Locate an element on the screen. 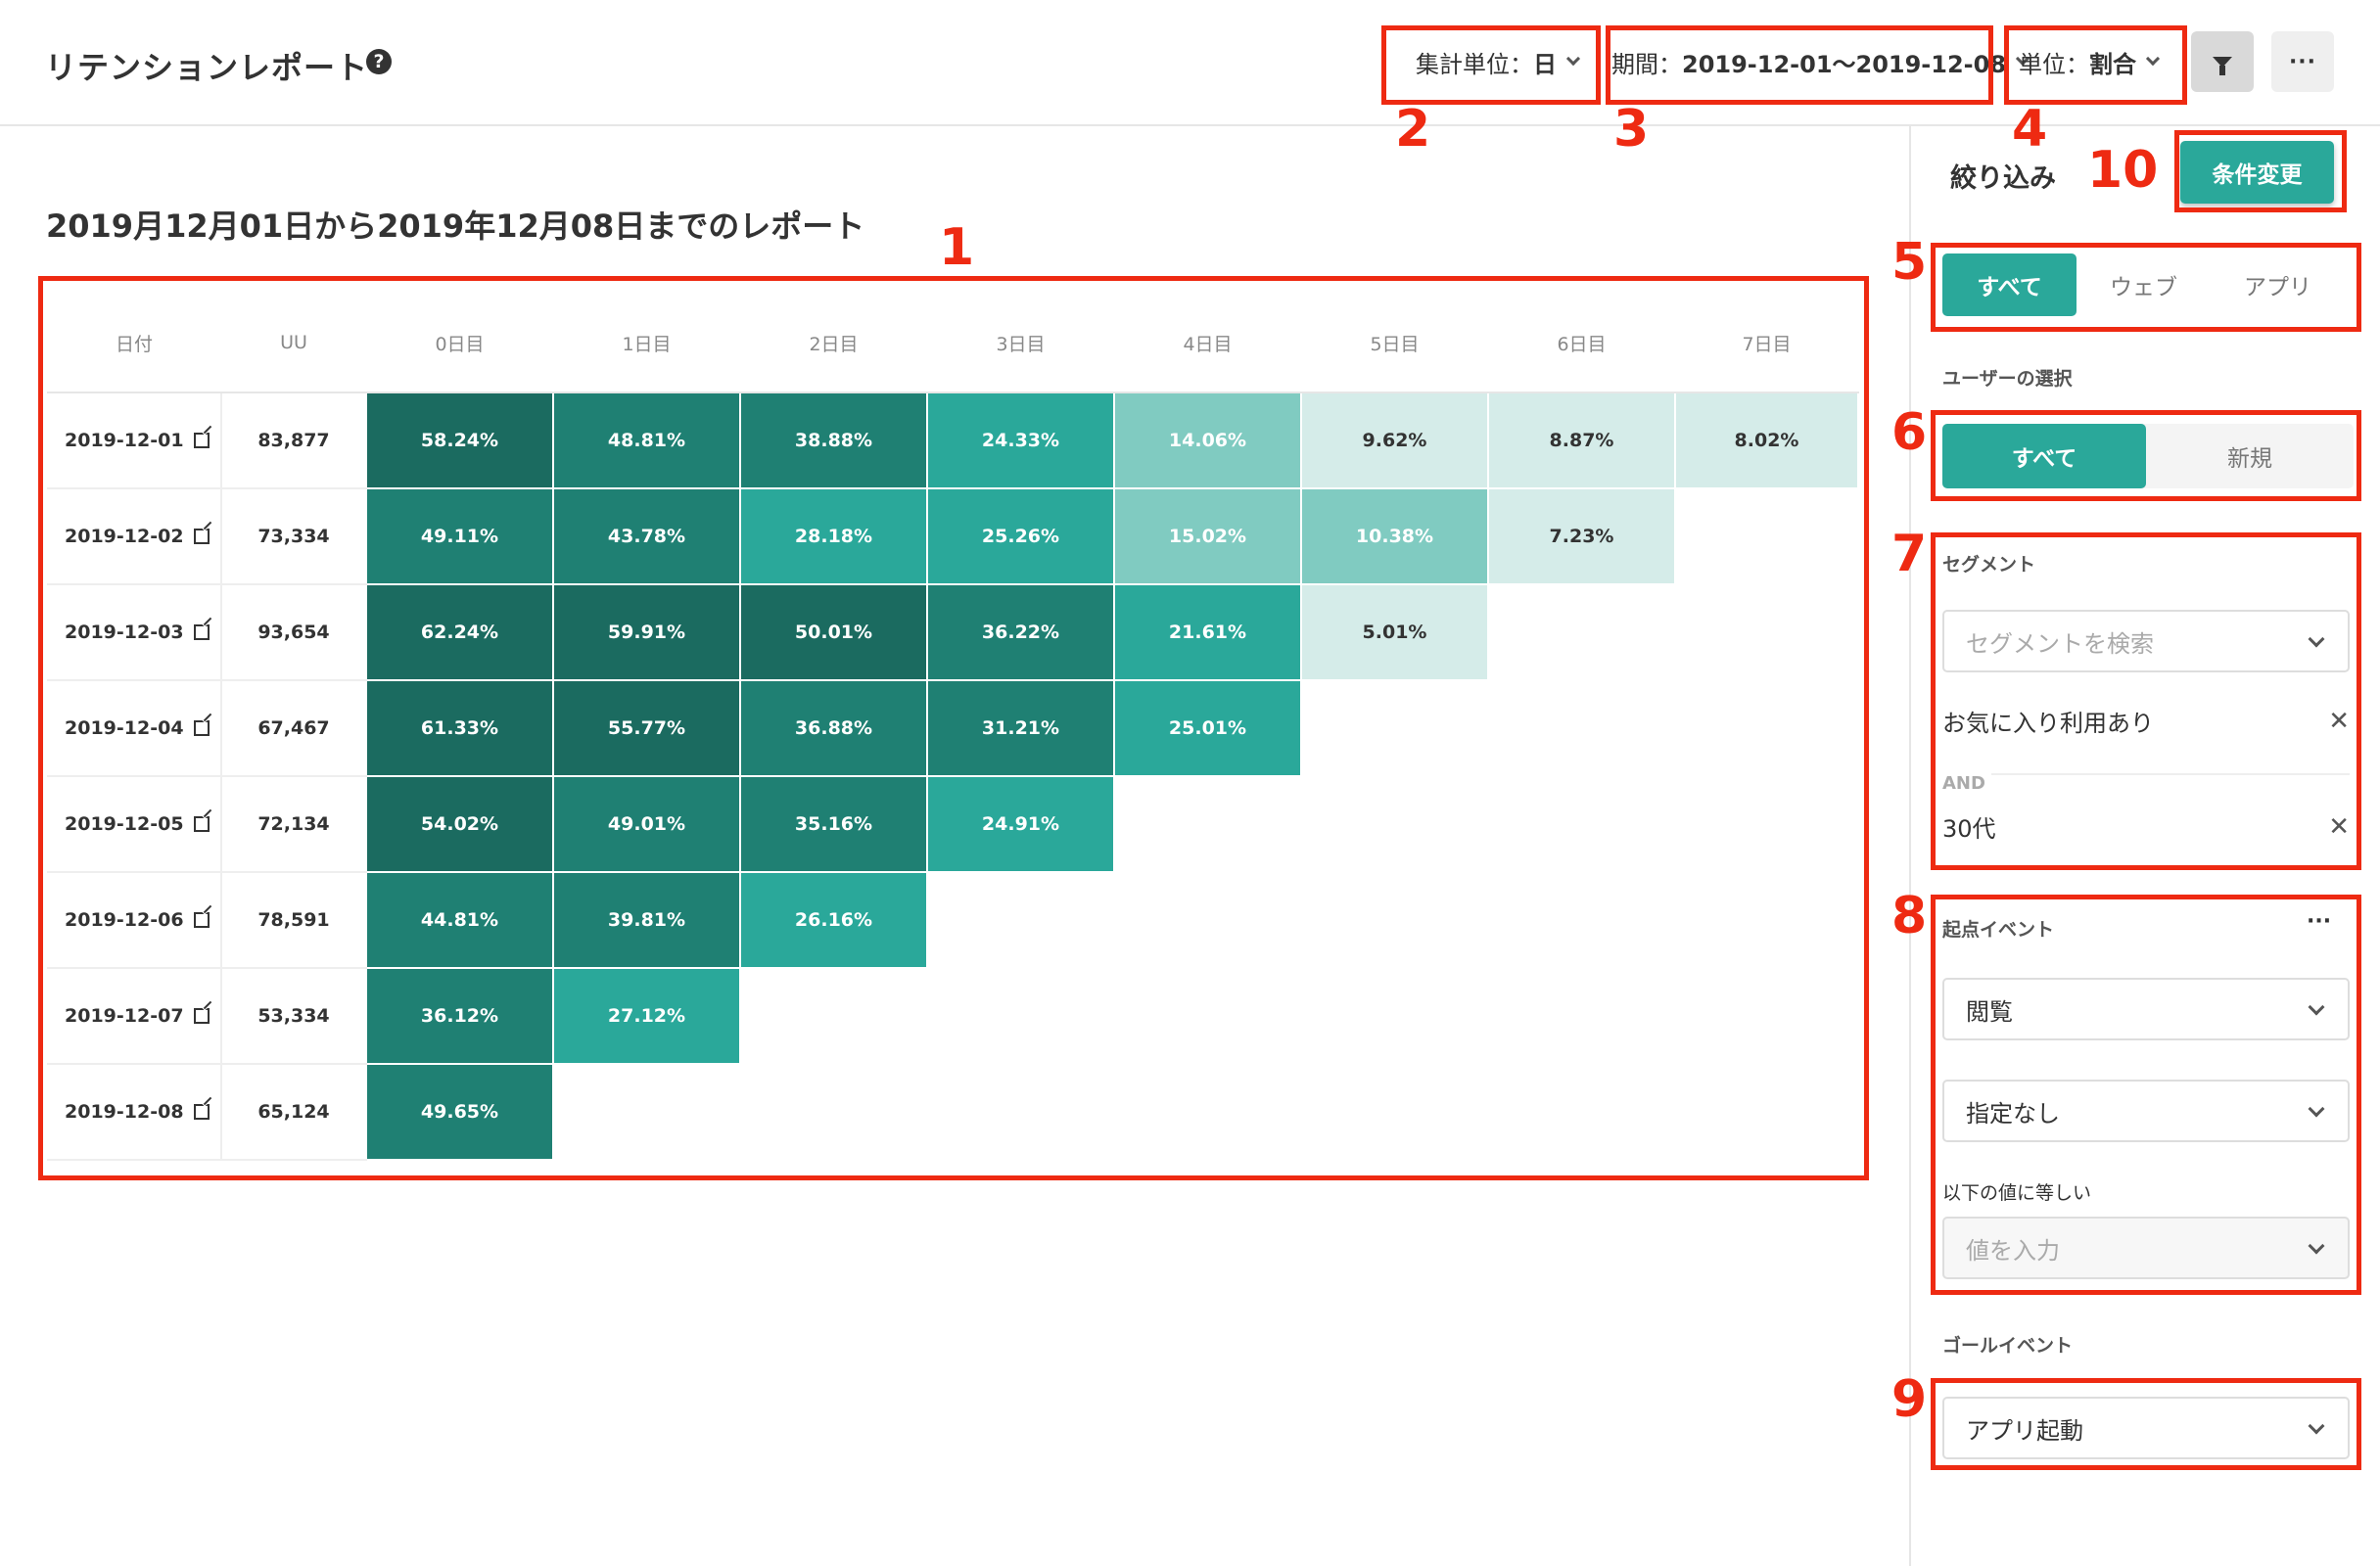 The width and height of the screenshot is (2380, 1566). annotation-number-4: 4 is located at coordinates (2030, 129).